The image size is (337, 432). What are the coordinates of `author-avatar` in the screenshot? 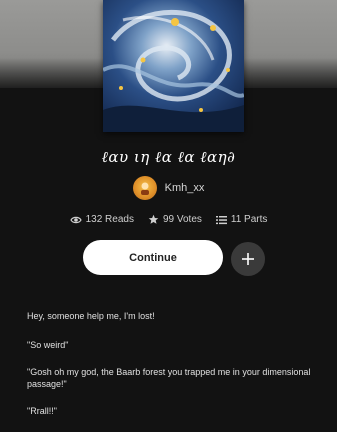 It's located at (144, 188).